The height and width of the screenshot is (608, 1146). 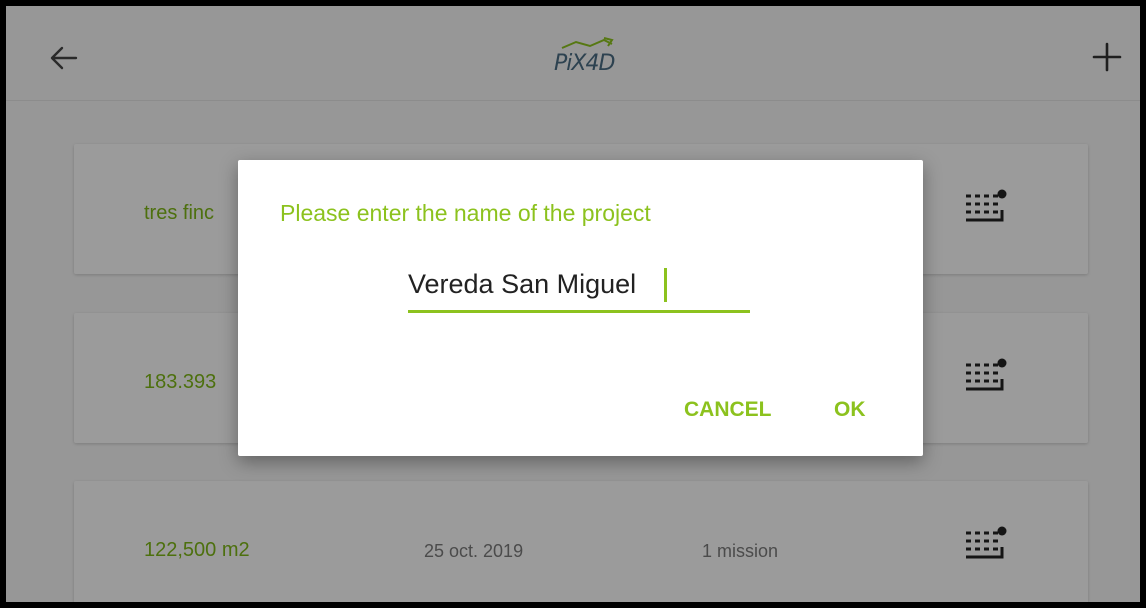 What do you see at coordinates (728, 410) in the screenshot?
I see `cancel-button: CANCEL` at bounding box center [728, 410].